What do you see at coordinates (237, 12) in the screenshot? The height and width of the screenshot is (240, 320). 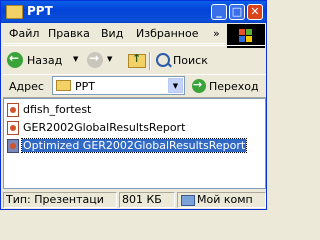 I see `maximize-button: □` at bounding box center [237, 12].